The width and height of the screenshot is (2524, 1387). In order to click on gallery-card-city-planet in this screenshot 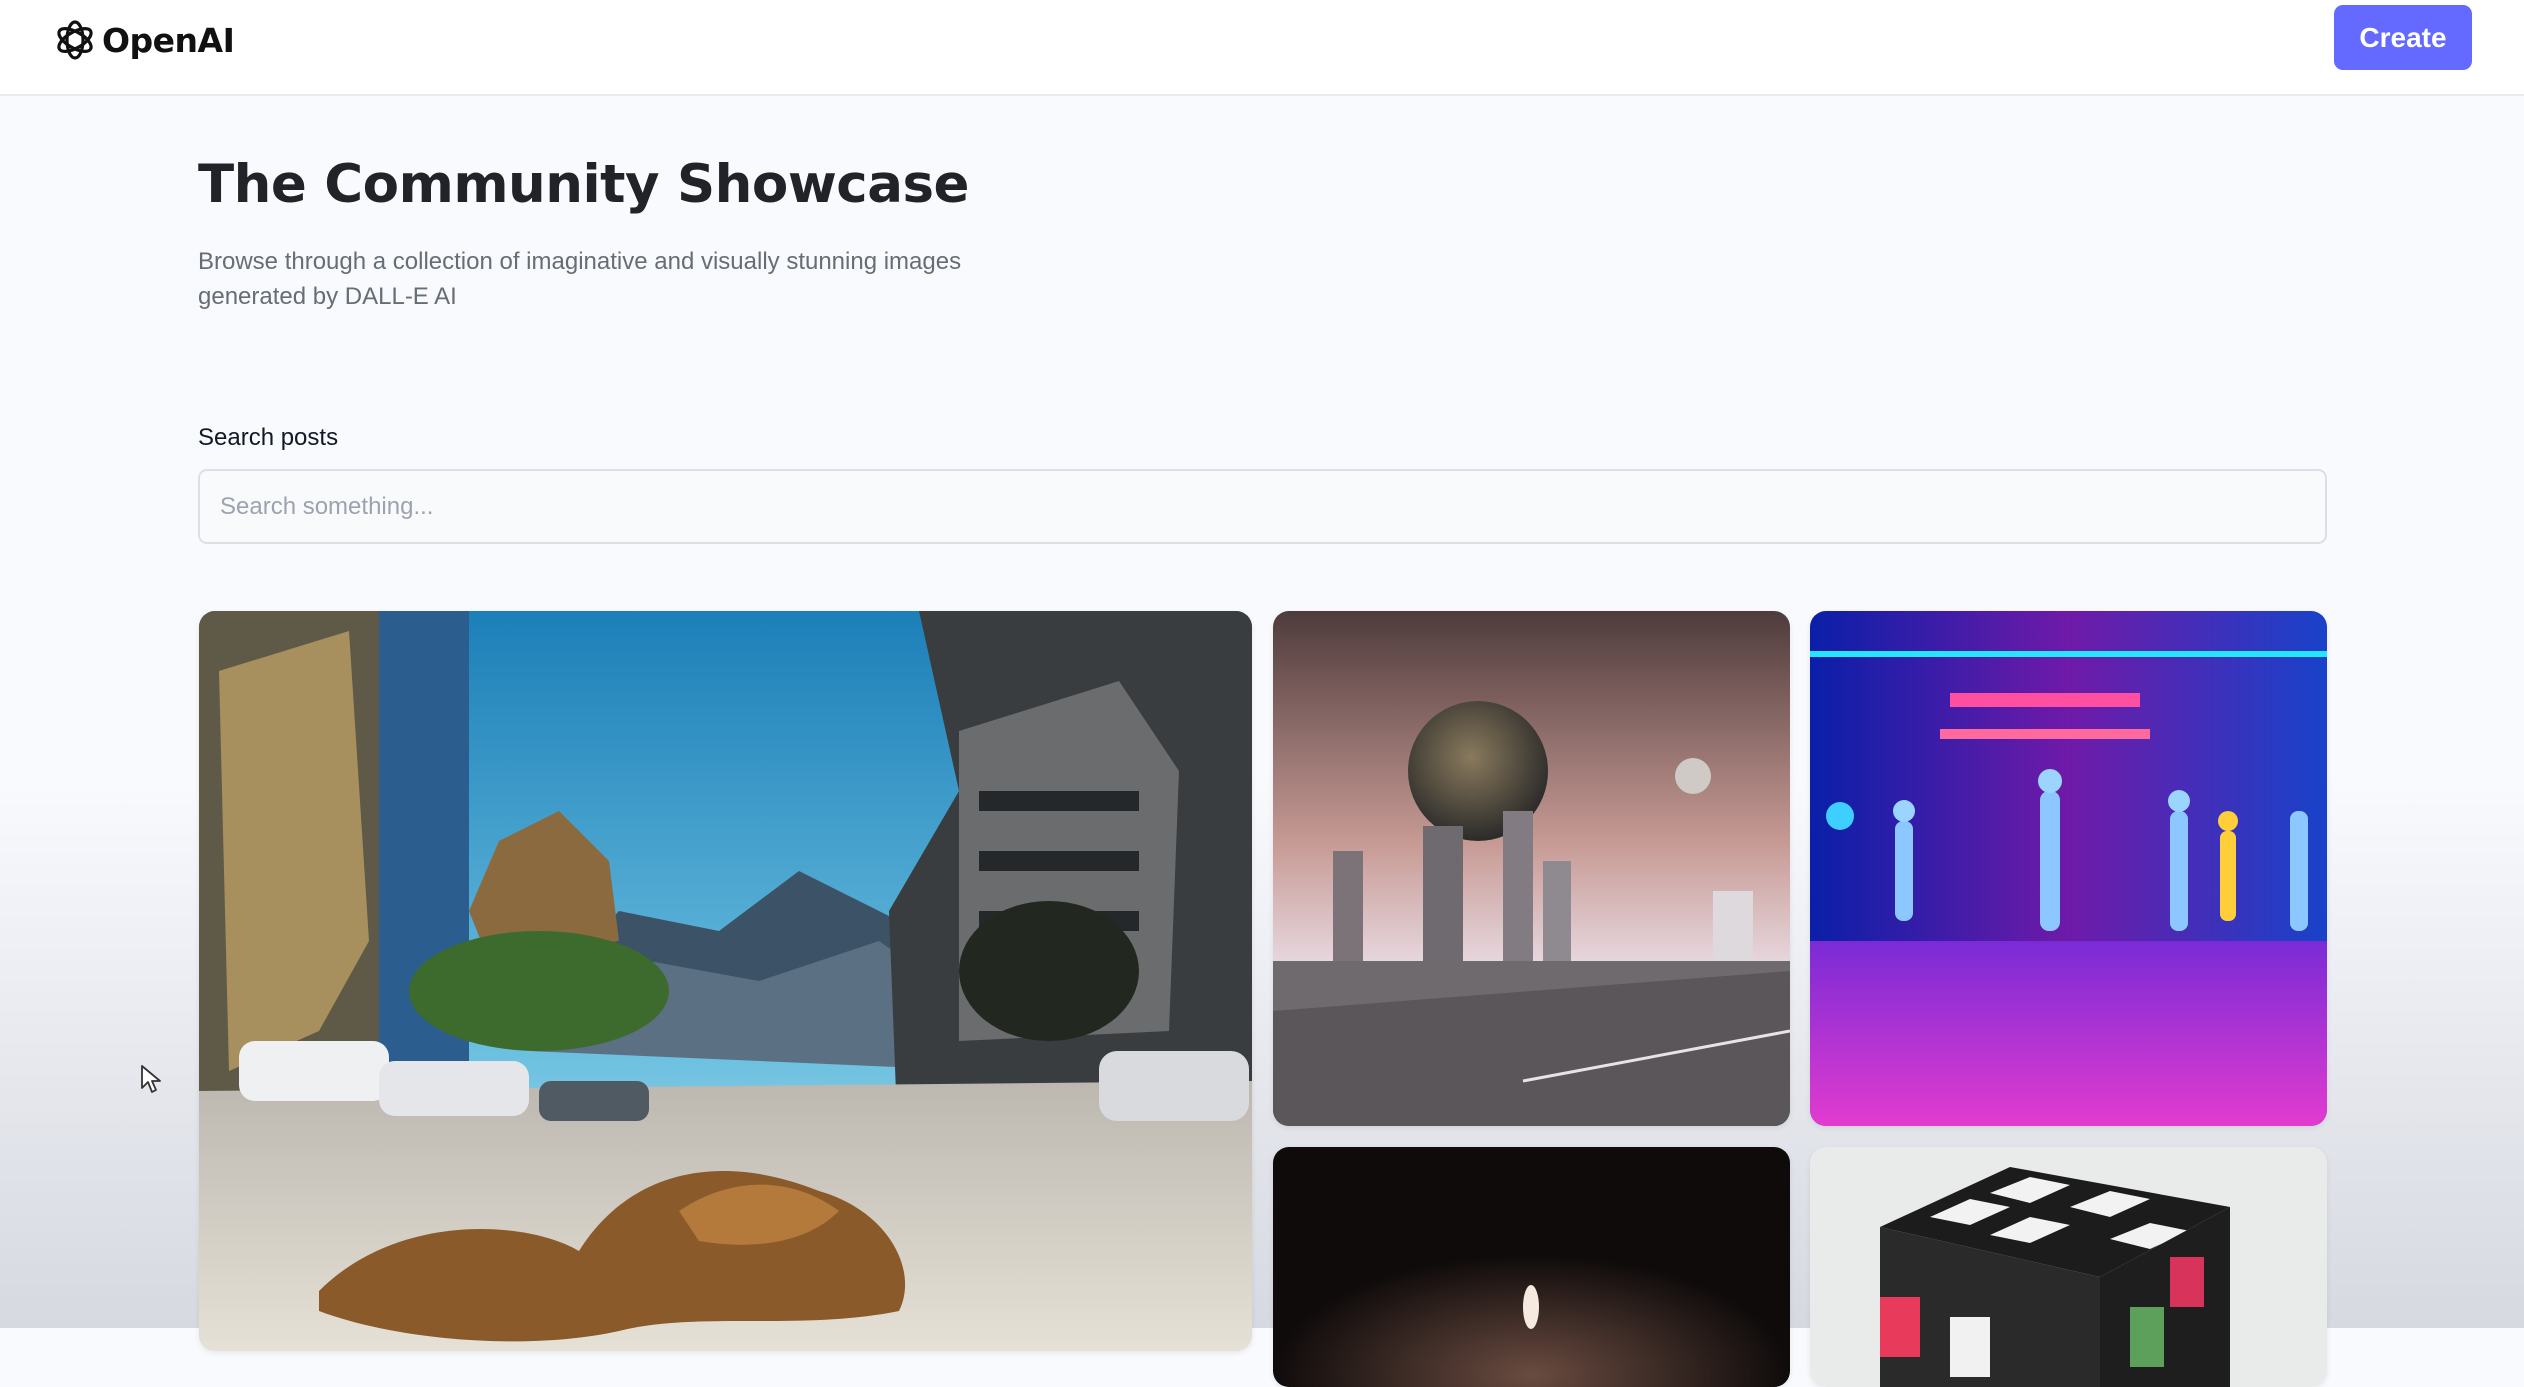, I will do `click(1531, 868)`.